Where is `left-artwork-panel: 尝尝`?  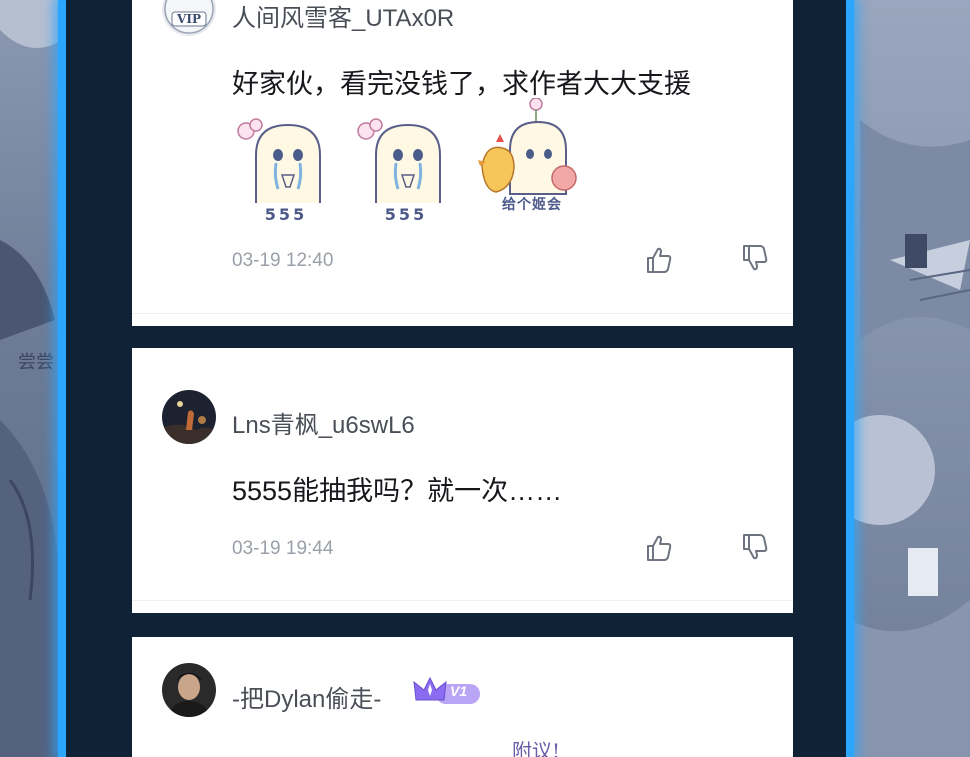
left-artwork-panel: 尝尝 is located at coordinates (31, 378).